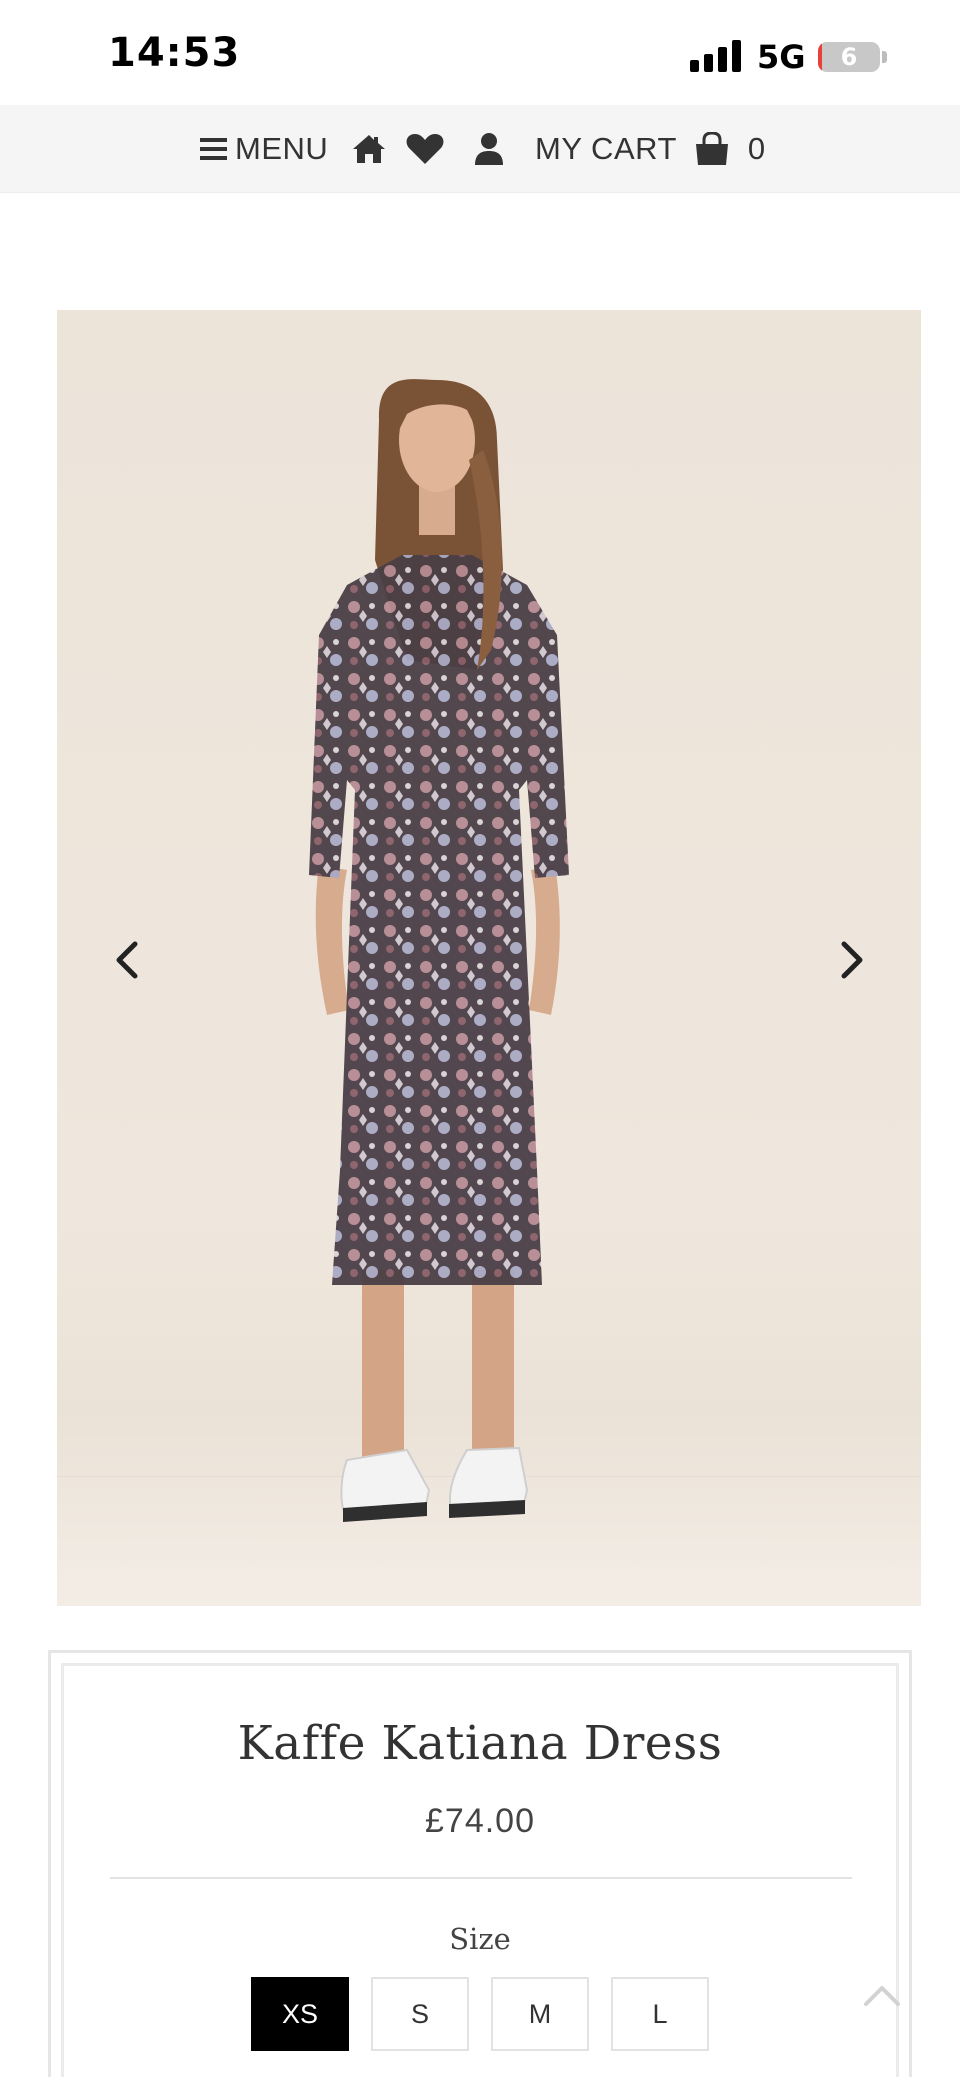  What do you see at coordinates (756, 148) in the screenshot?
I see `cart-count: 0` at bounding box center [756, 148].